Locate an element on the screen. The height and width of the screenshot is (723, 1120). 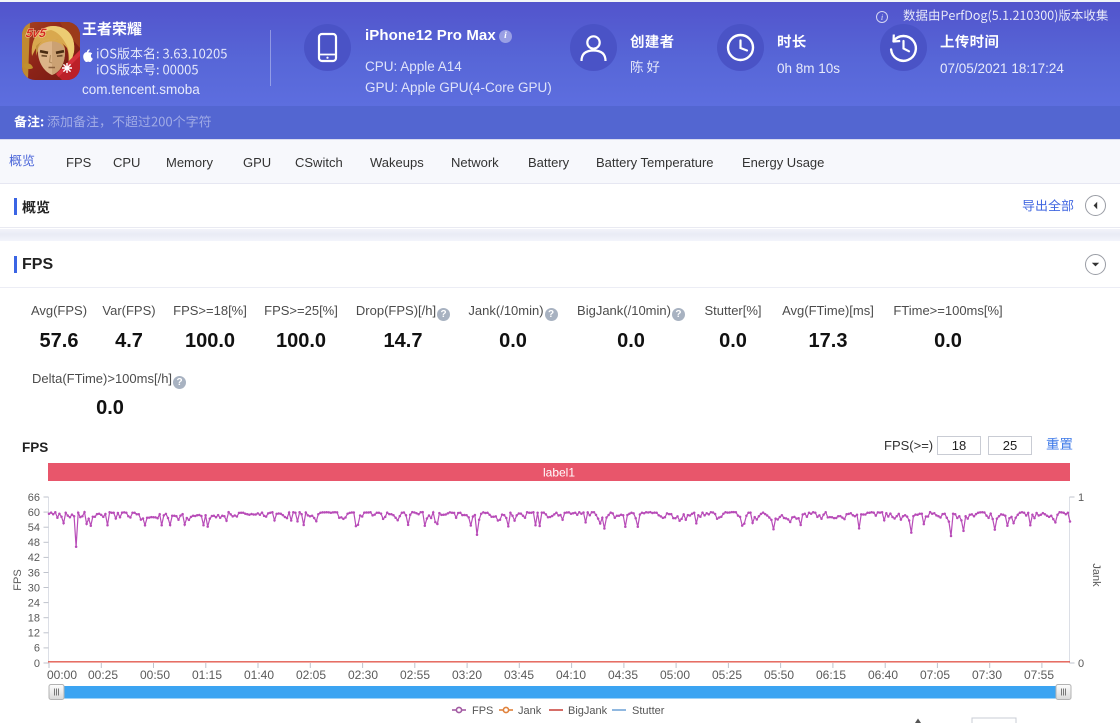
svg-text: 66 is located at coordinates (34, 498).